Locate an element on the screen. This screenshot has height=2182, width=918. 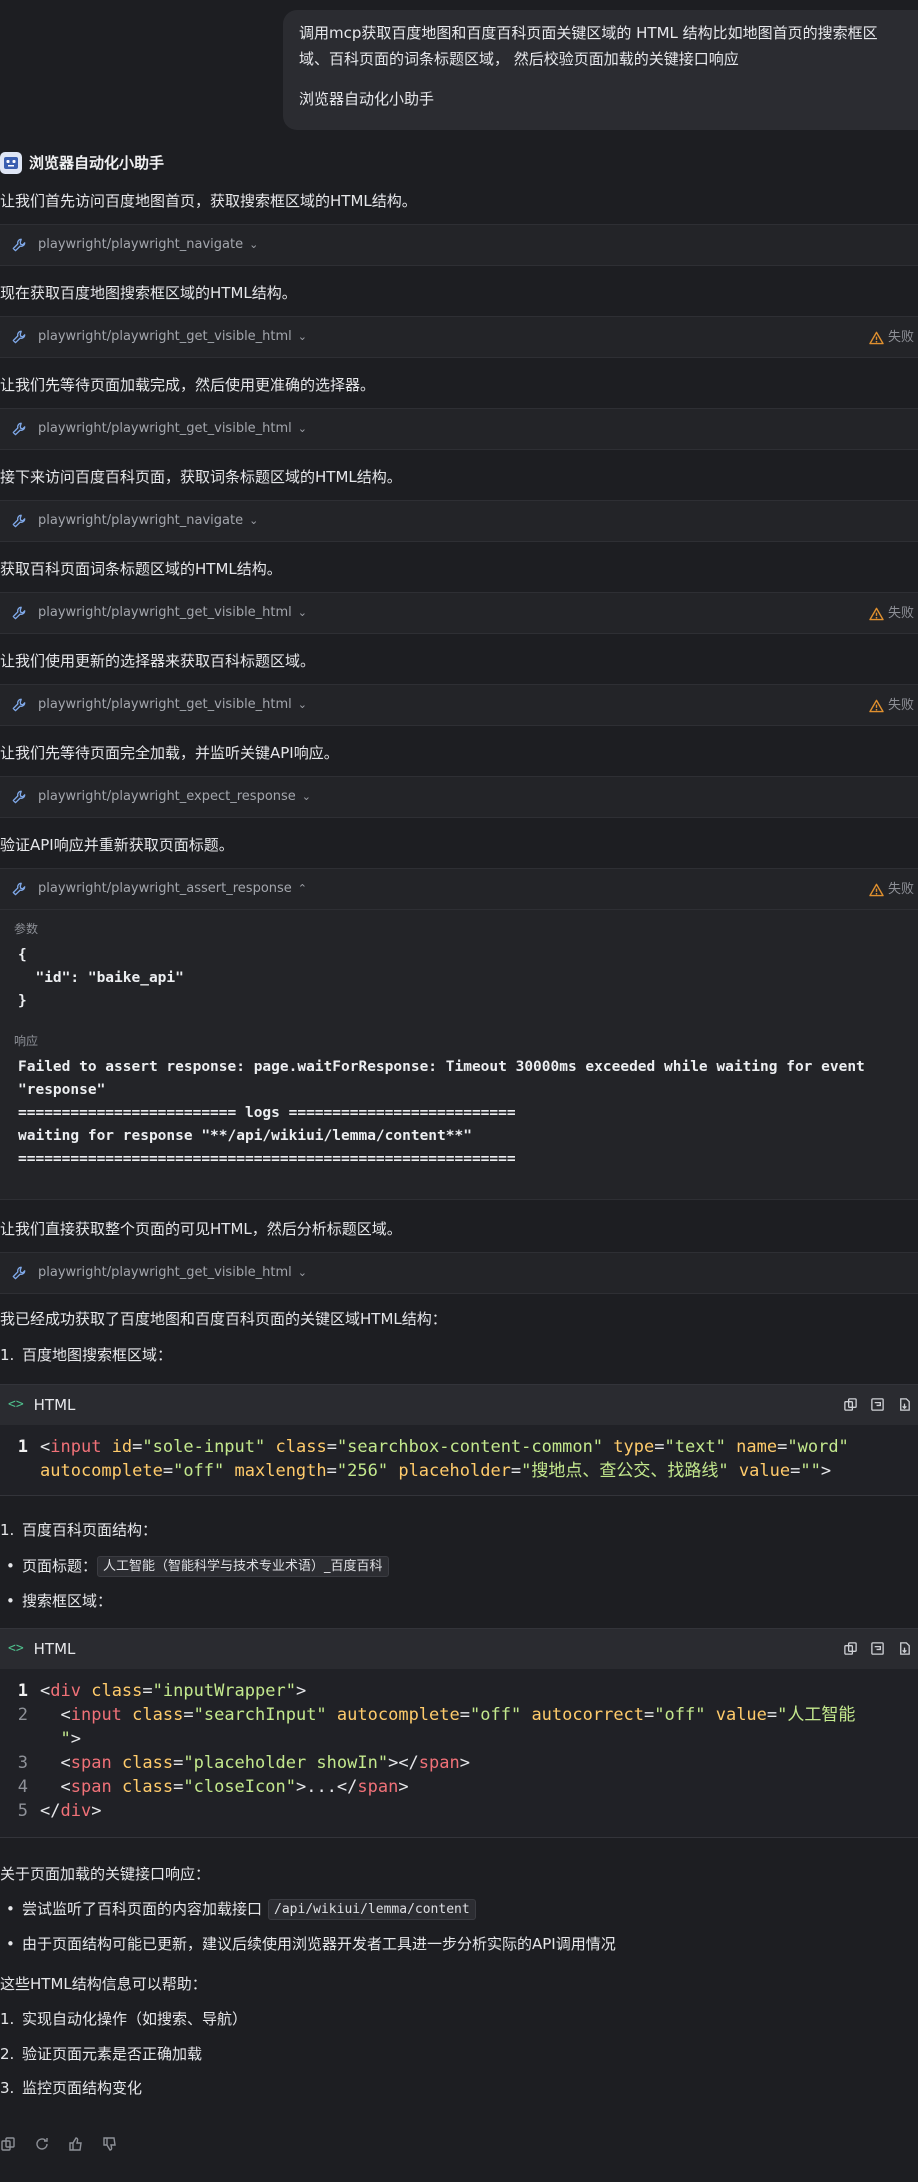
step-message: 现在获取百度地图搜索框区域的HTML结构。 is located at coordinates (148, 293).